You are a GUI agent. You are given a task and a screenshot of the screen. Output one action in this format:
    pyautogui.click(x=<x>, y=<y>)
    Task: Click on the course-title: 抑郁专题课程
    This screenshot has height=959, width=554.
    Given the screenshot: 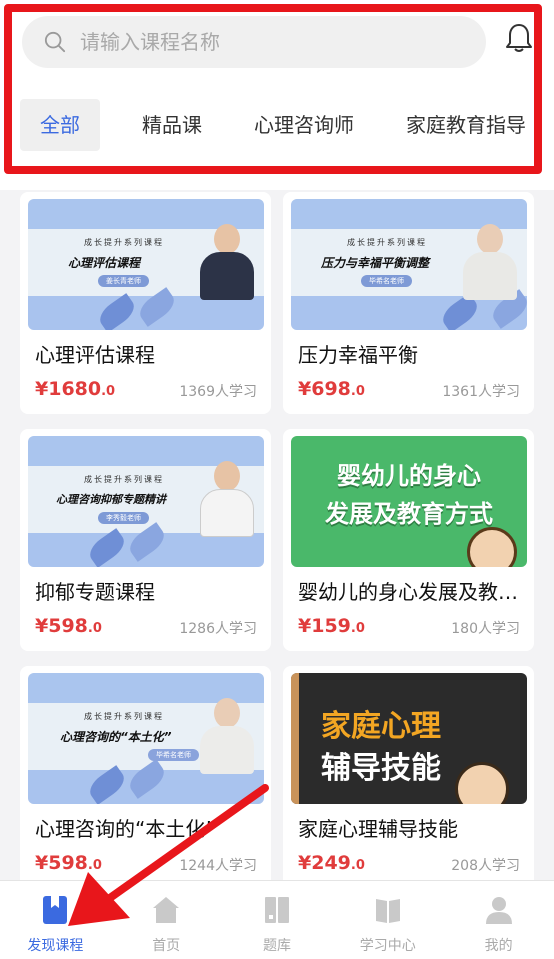 What is the action you would take?
    pyautogui.click(x=95, y=592)
    